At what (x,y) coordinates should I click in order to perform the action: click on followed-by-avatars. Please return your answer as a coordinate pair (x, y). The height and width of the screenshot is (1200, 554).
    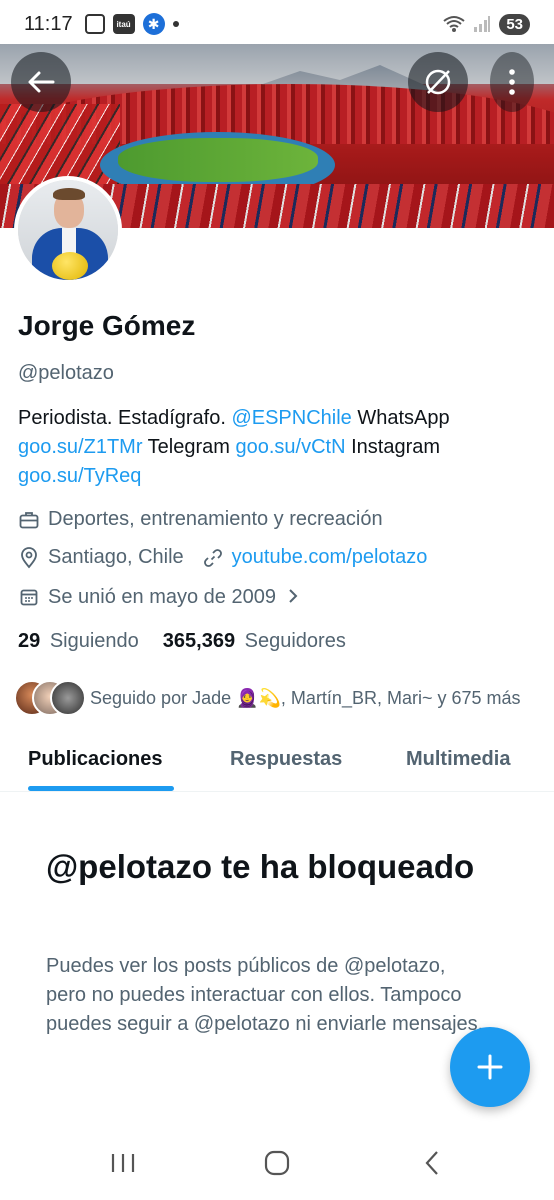
    Looking at the image, I should click on (50, 698).